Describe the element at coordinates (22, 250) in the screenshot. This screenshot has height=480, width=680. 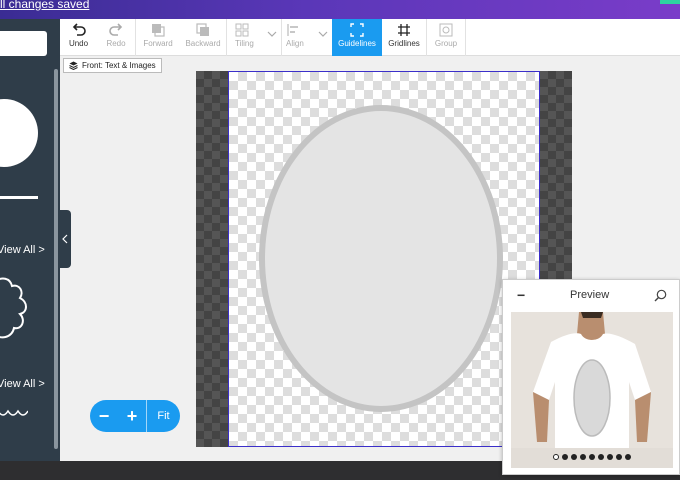
I see `view-all-link-1: View All >` at that location.